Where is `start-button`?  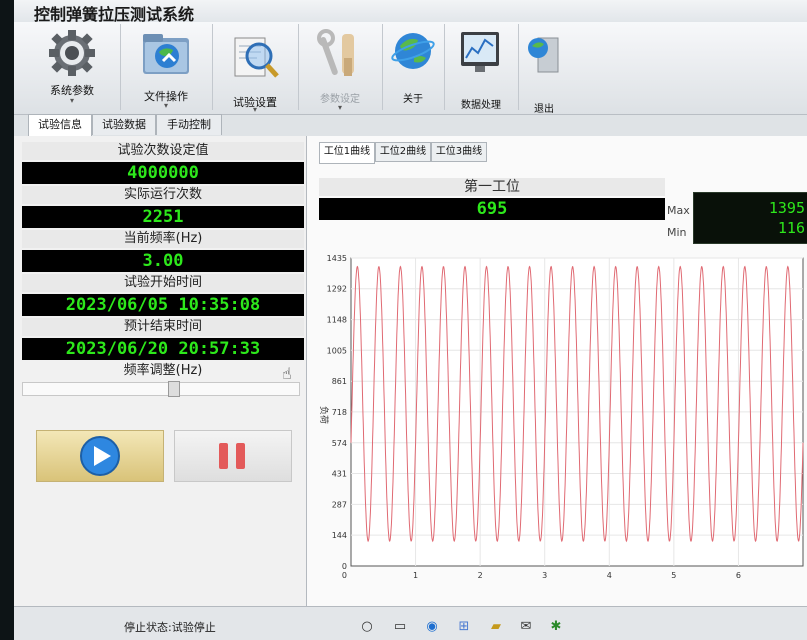 start-button is located at coordinates (100, 456).